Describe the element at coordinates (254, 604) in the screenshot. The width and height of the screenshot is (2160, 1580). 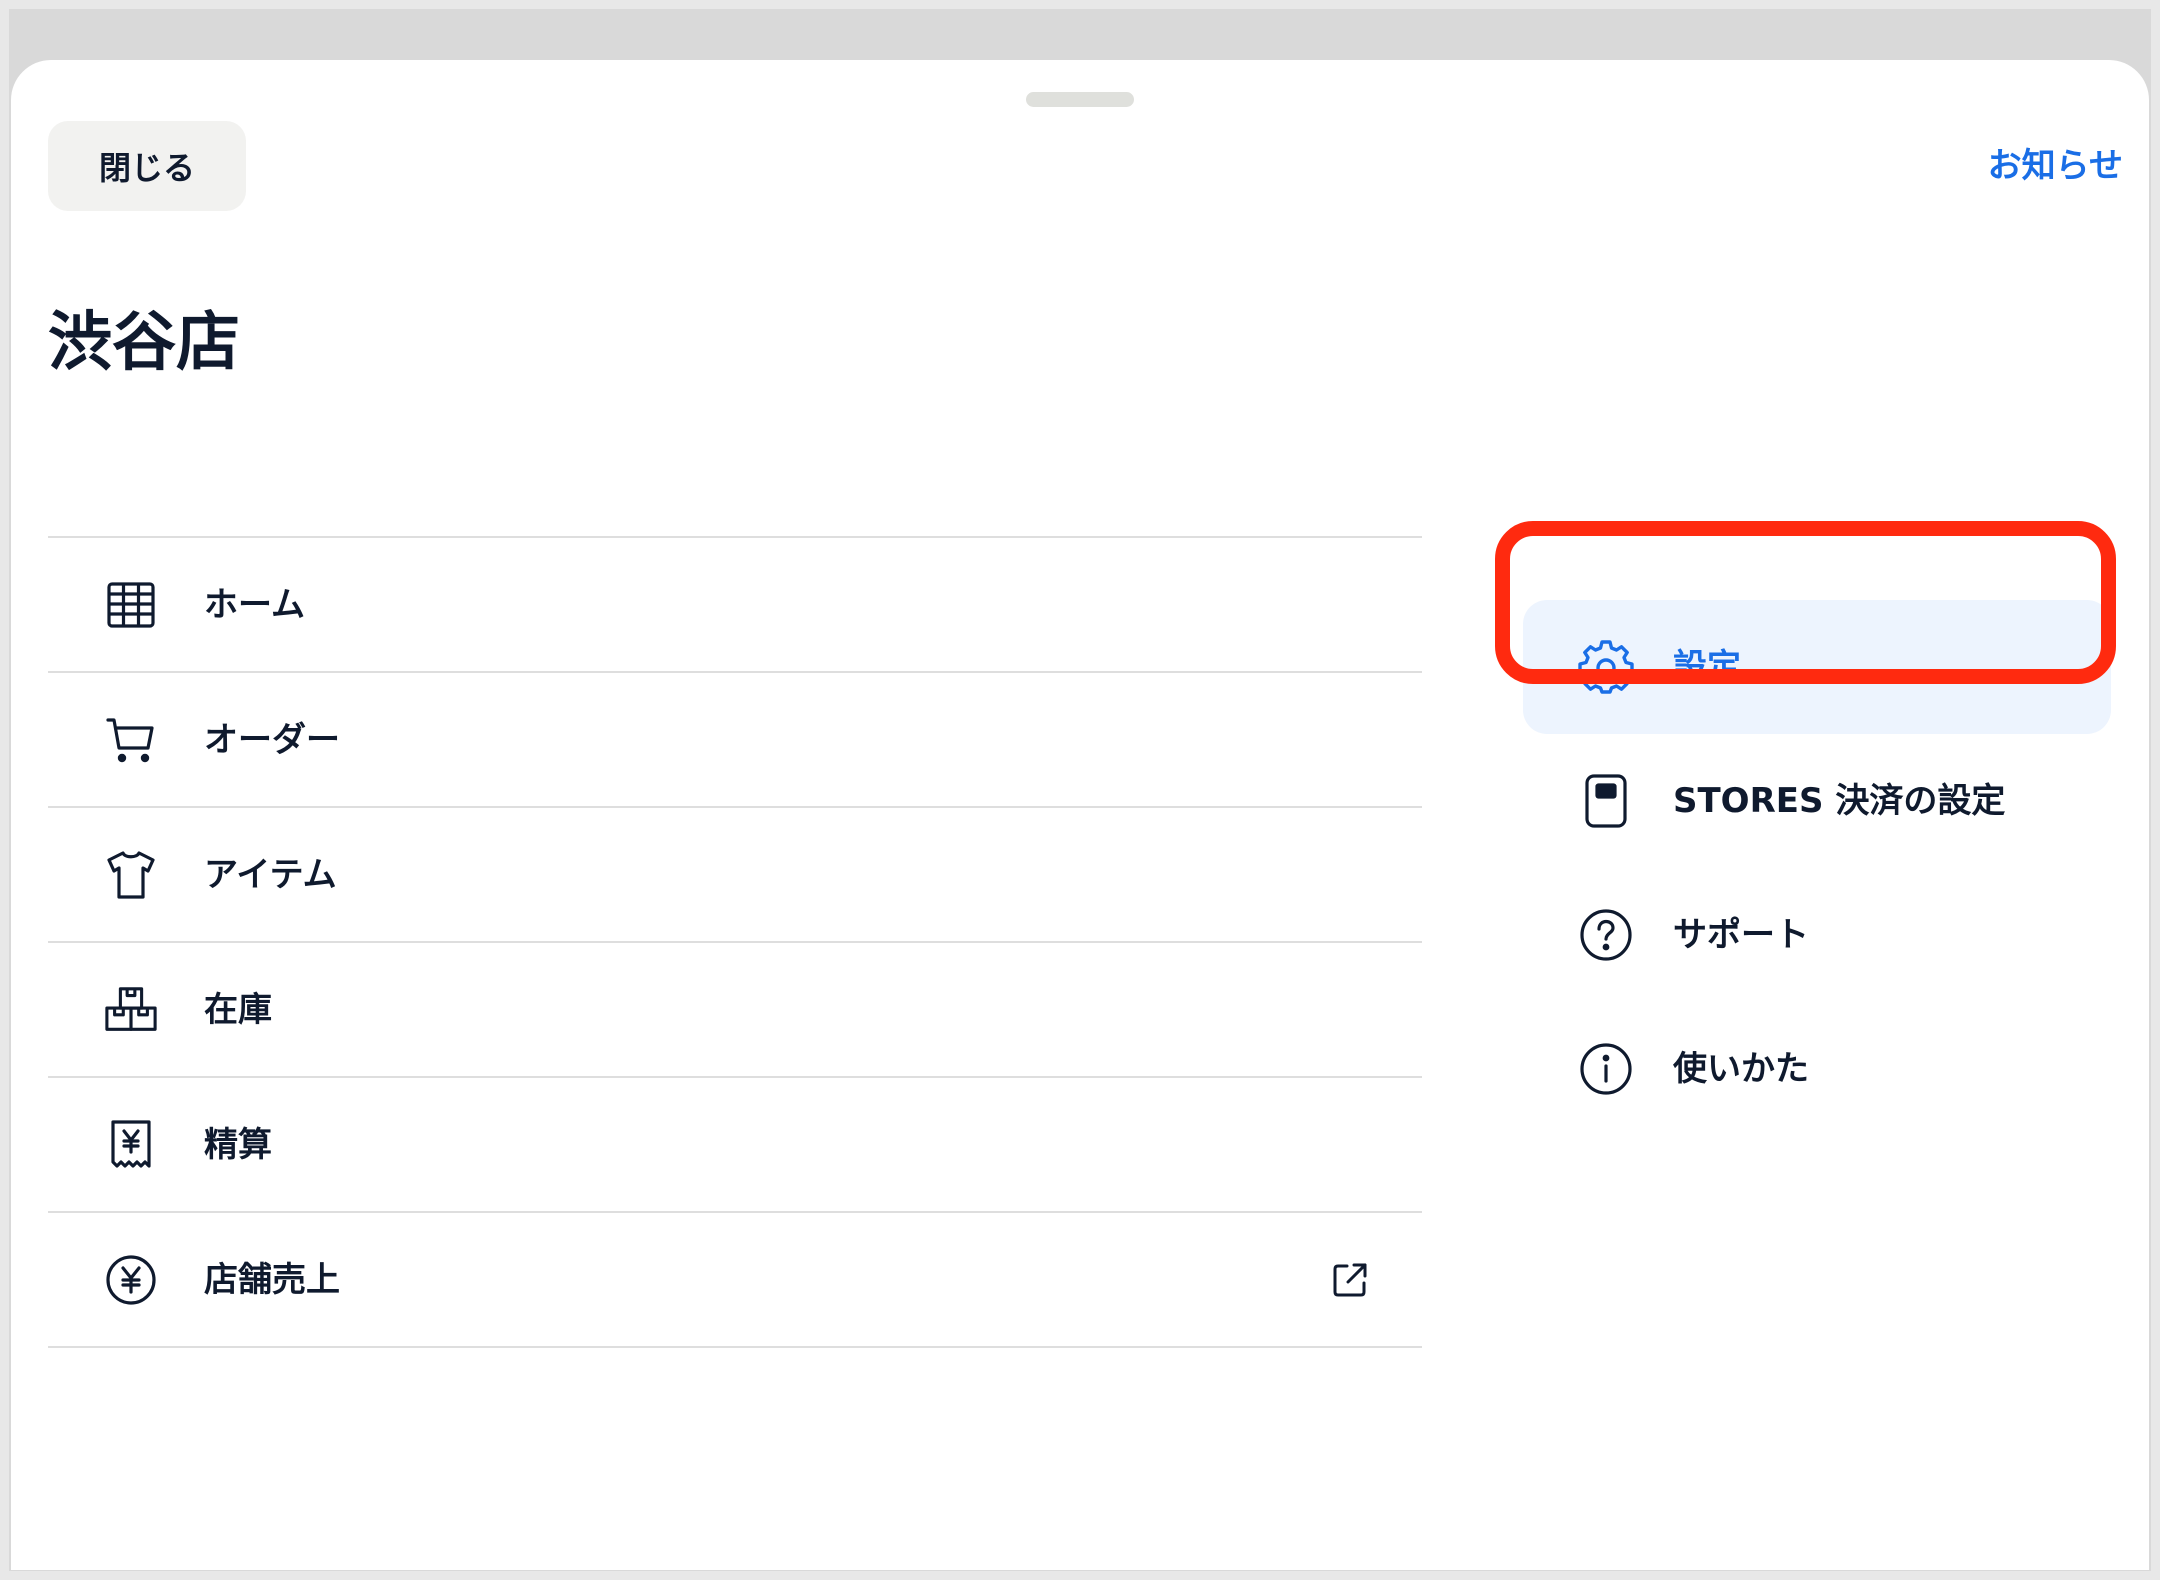
I see `menu-item-label: ホーム` at that location.